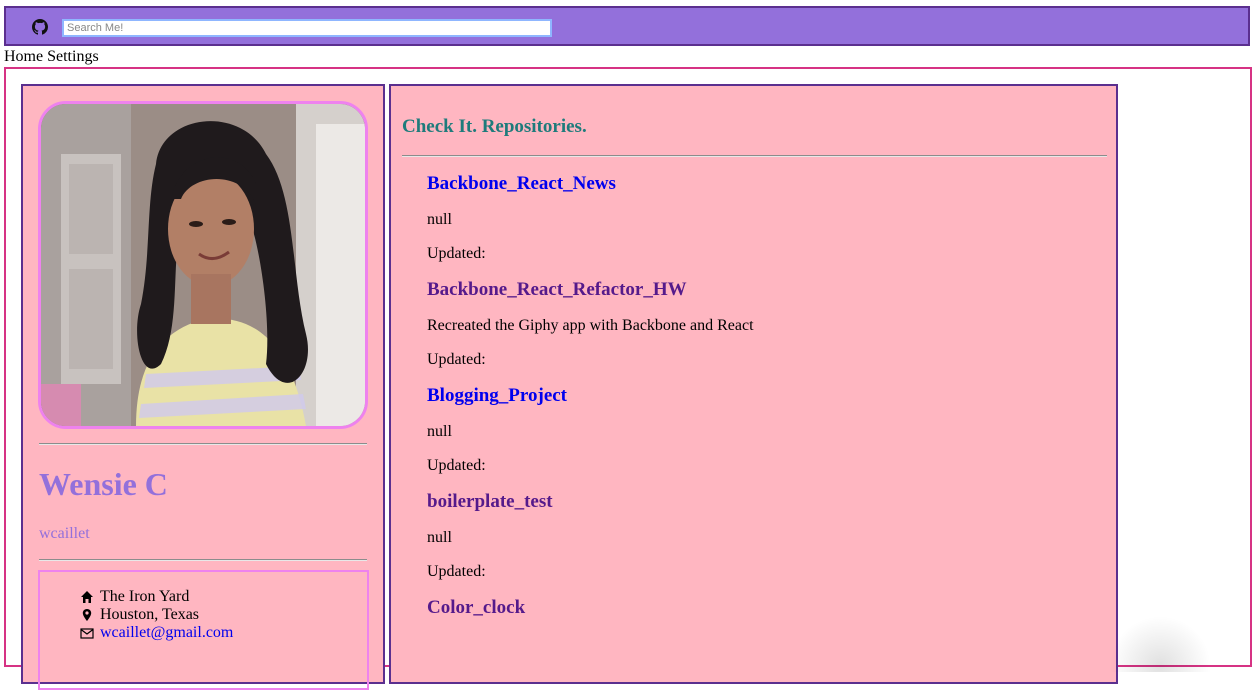 This screenshot has width=1260, height=690. I want to click on company-text: The Iron Yard, so click(145, 596).